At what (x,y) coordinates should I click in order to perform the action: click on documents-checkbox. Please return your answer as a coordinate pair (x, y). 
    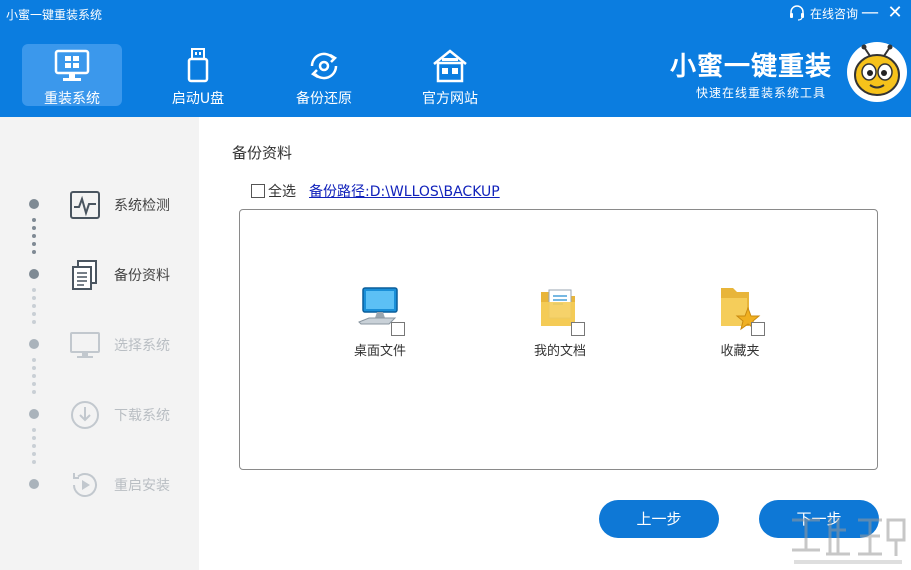
    Looking at the image, I should click on (578, 329).